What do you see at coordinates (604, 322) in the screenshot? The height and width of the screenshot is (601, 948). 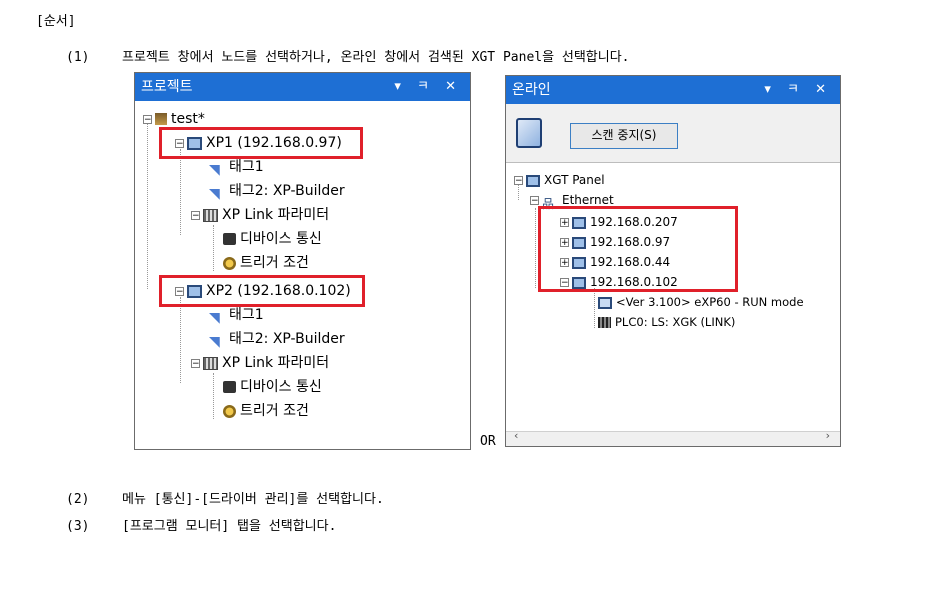 I see `plc-icon` at bounding box center [604, 322].